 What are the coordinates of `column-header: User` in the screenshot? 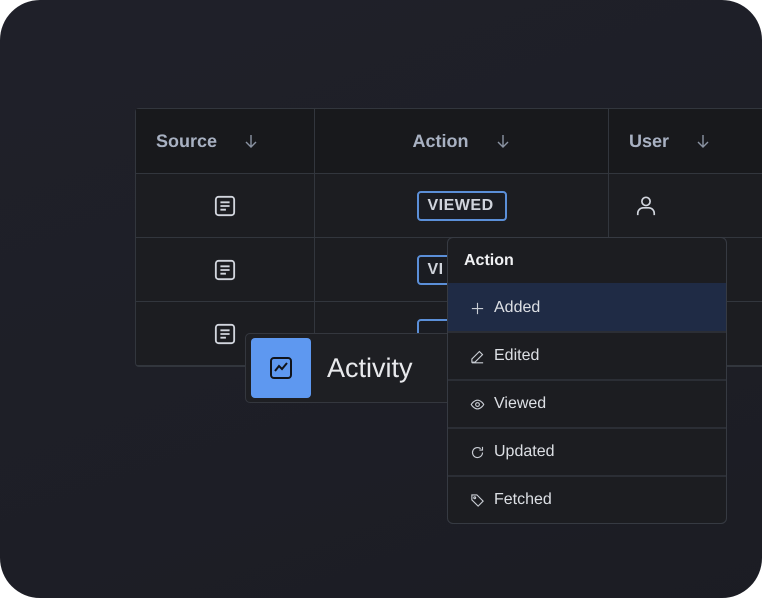 It's located at (685, 141).